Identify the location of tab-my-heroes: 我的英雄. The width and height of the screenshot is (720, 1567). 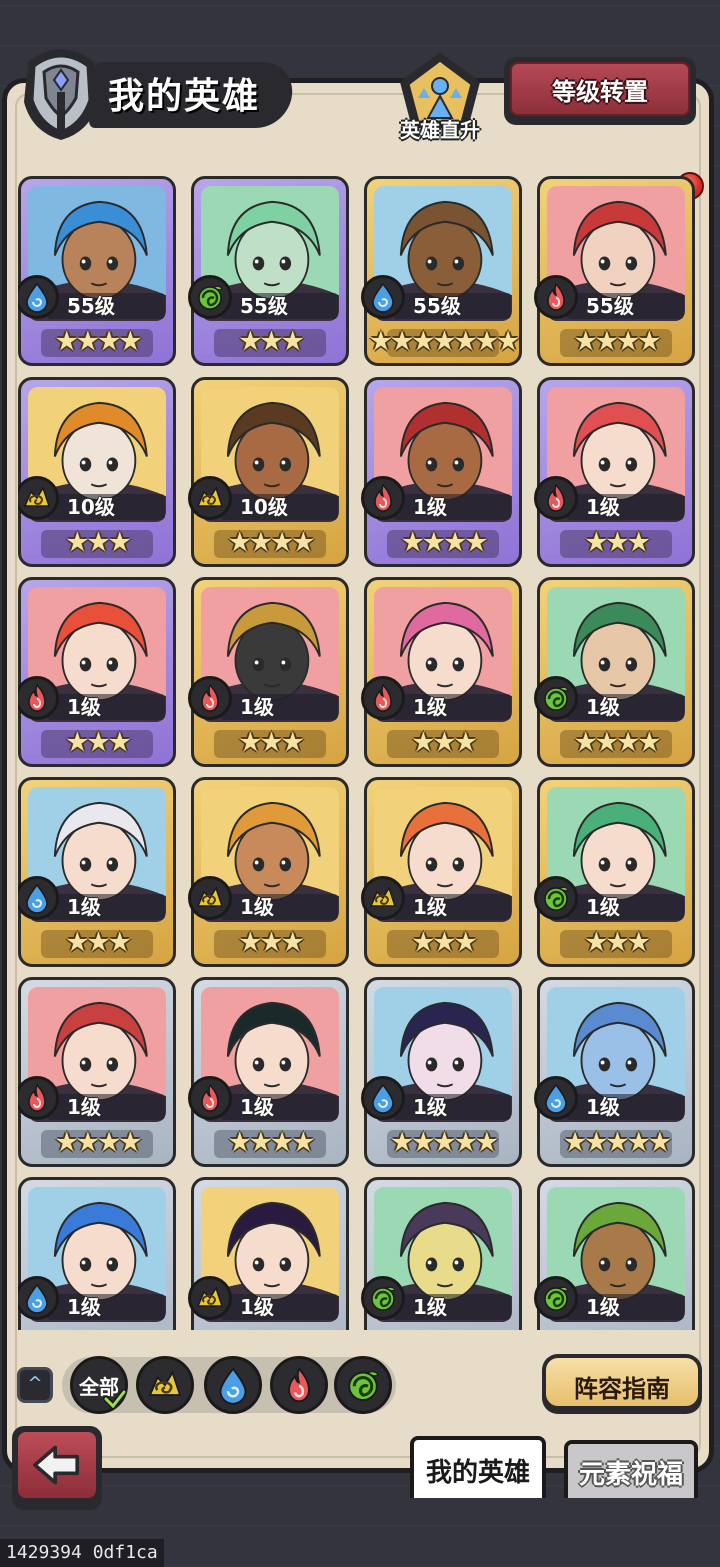
(478, 1467).